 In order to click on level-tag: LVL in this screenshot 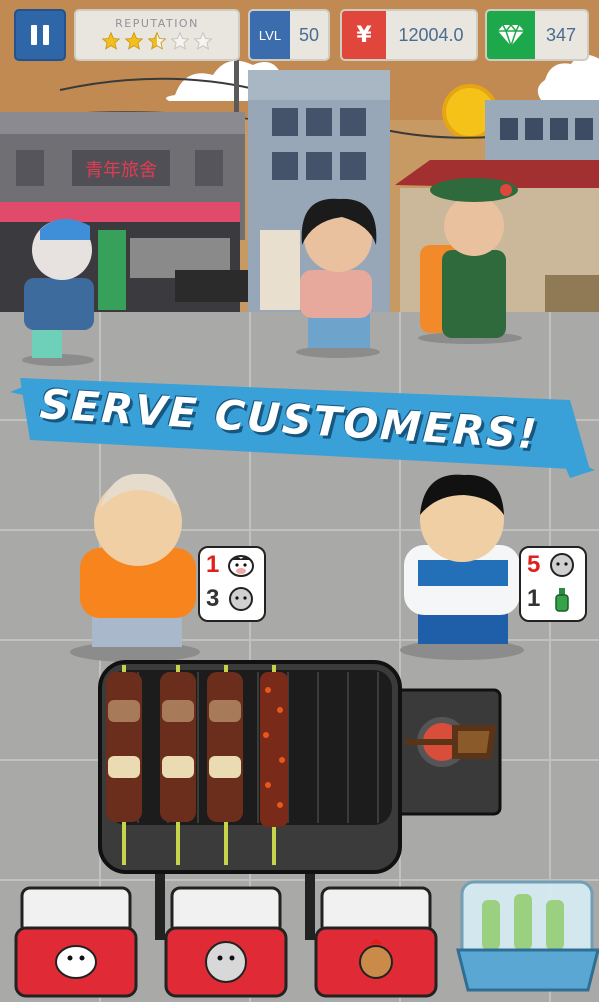, I will do `click(270, 35)`.